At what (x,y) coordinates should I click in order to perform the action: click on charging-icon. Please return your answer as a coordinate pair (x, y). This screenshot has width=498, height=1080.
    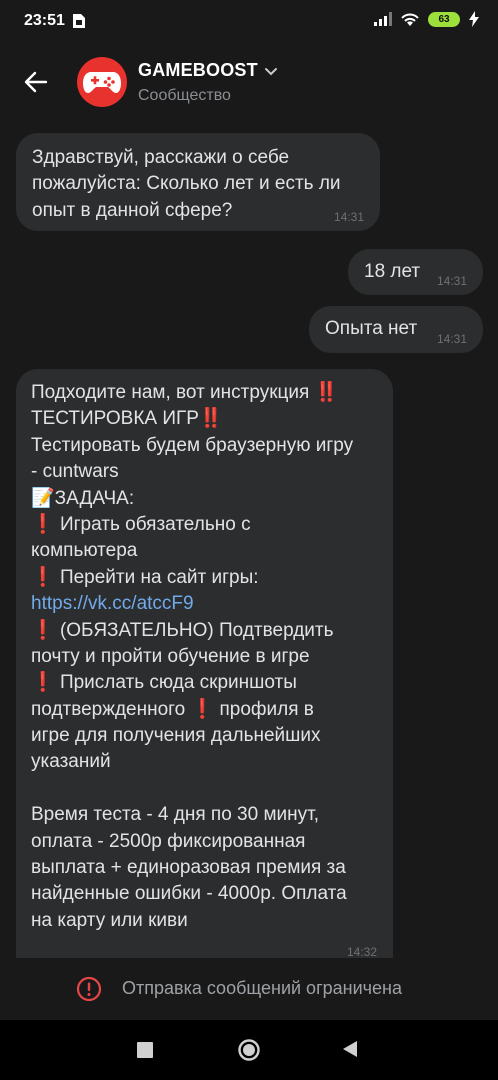
    Looking at the image, I should click on (474, 19).